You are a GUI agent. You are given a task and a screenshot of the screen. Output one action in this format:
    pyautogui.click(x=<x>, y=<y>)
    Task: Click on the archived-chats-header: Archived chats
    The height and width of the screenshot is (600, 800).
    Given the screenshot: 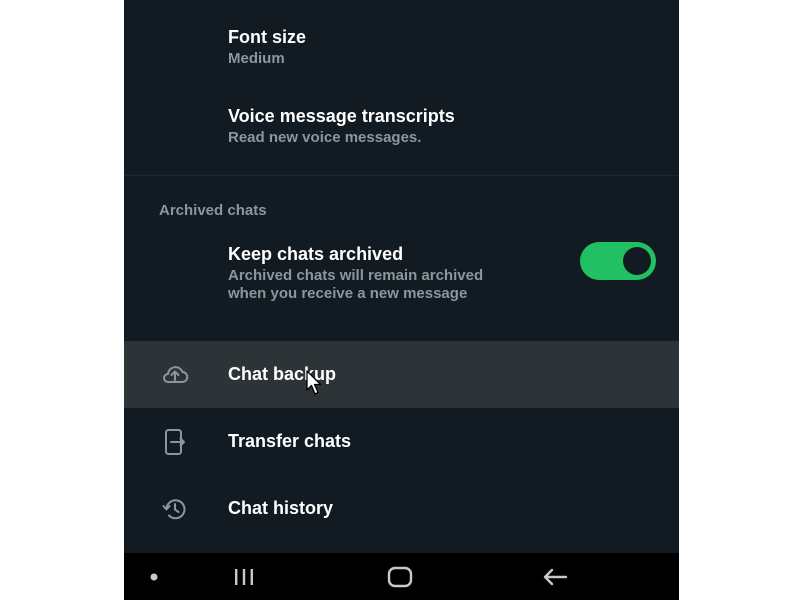 What is the action you would take?
    pyautogui.click(x=213, y=210)
    